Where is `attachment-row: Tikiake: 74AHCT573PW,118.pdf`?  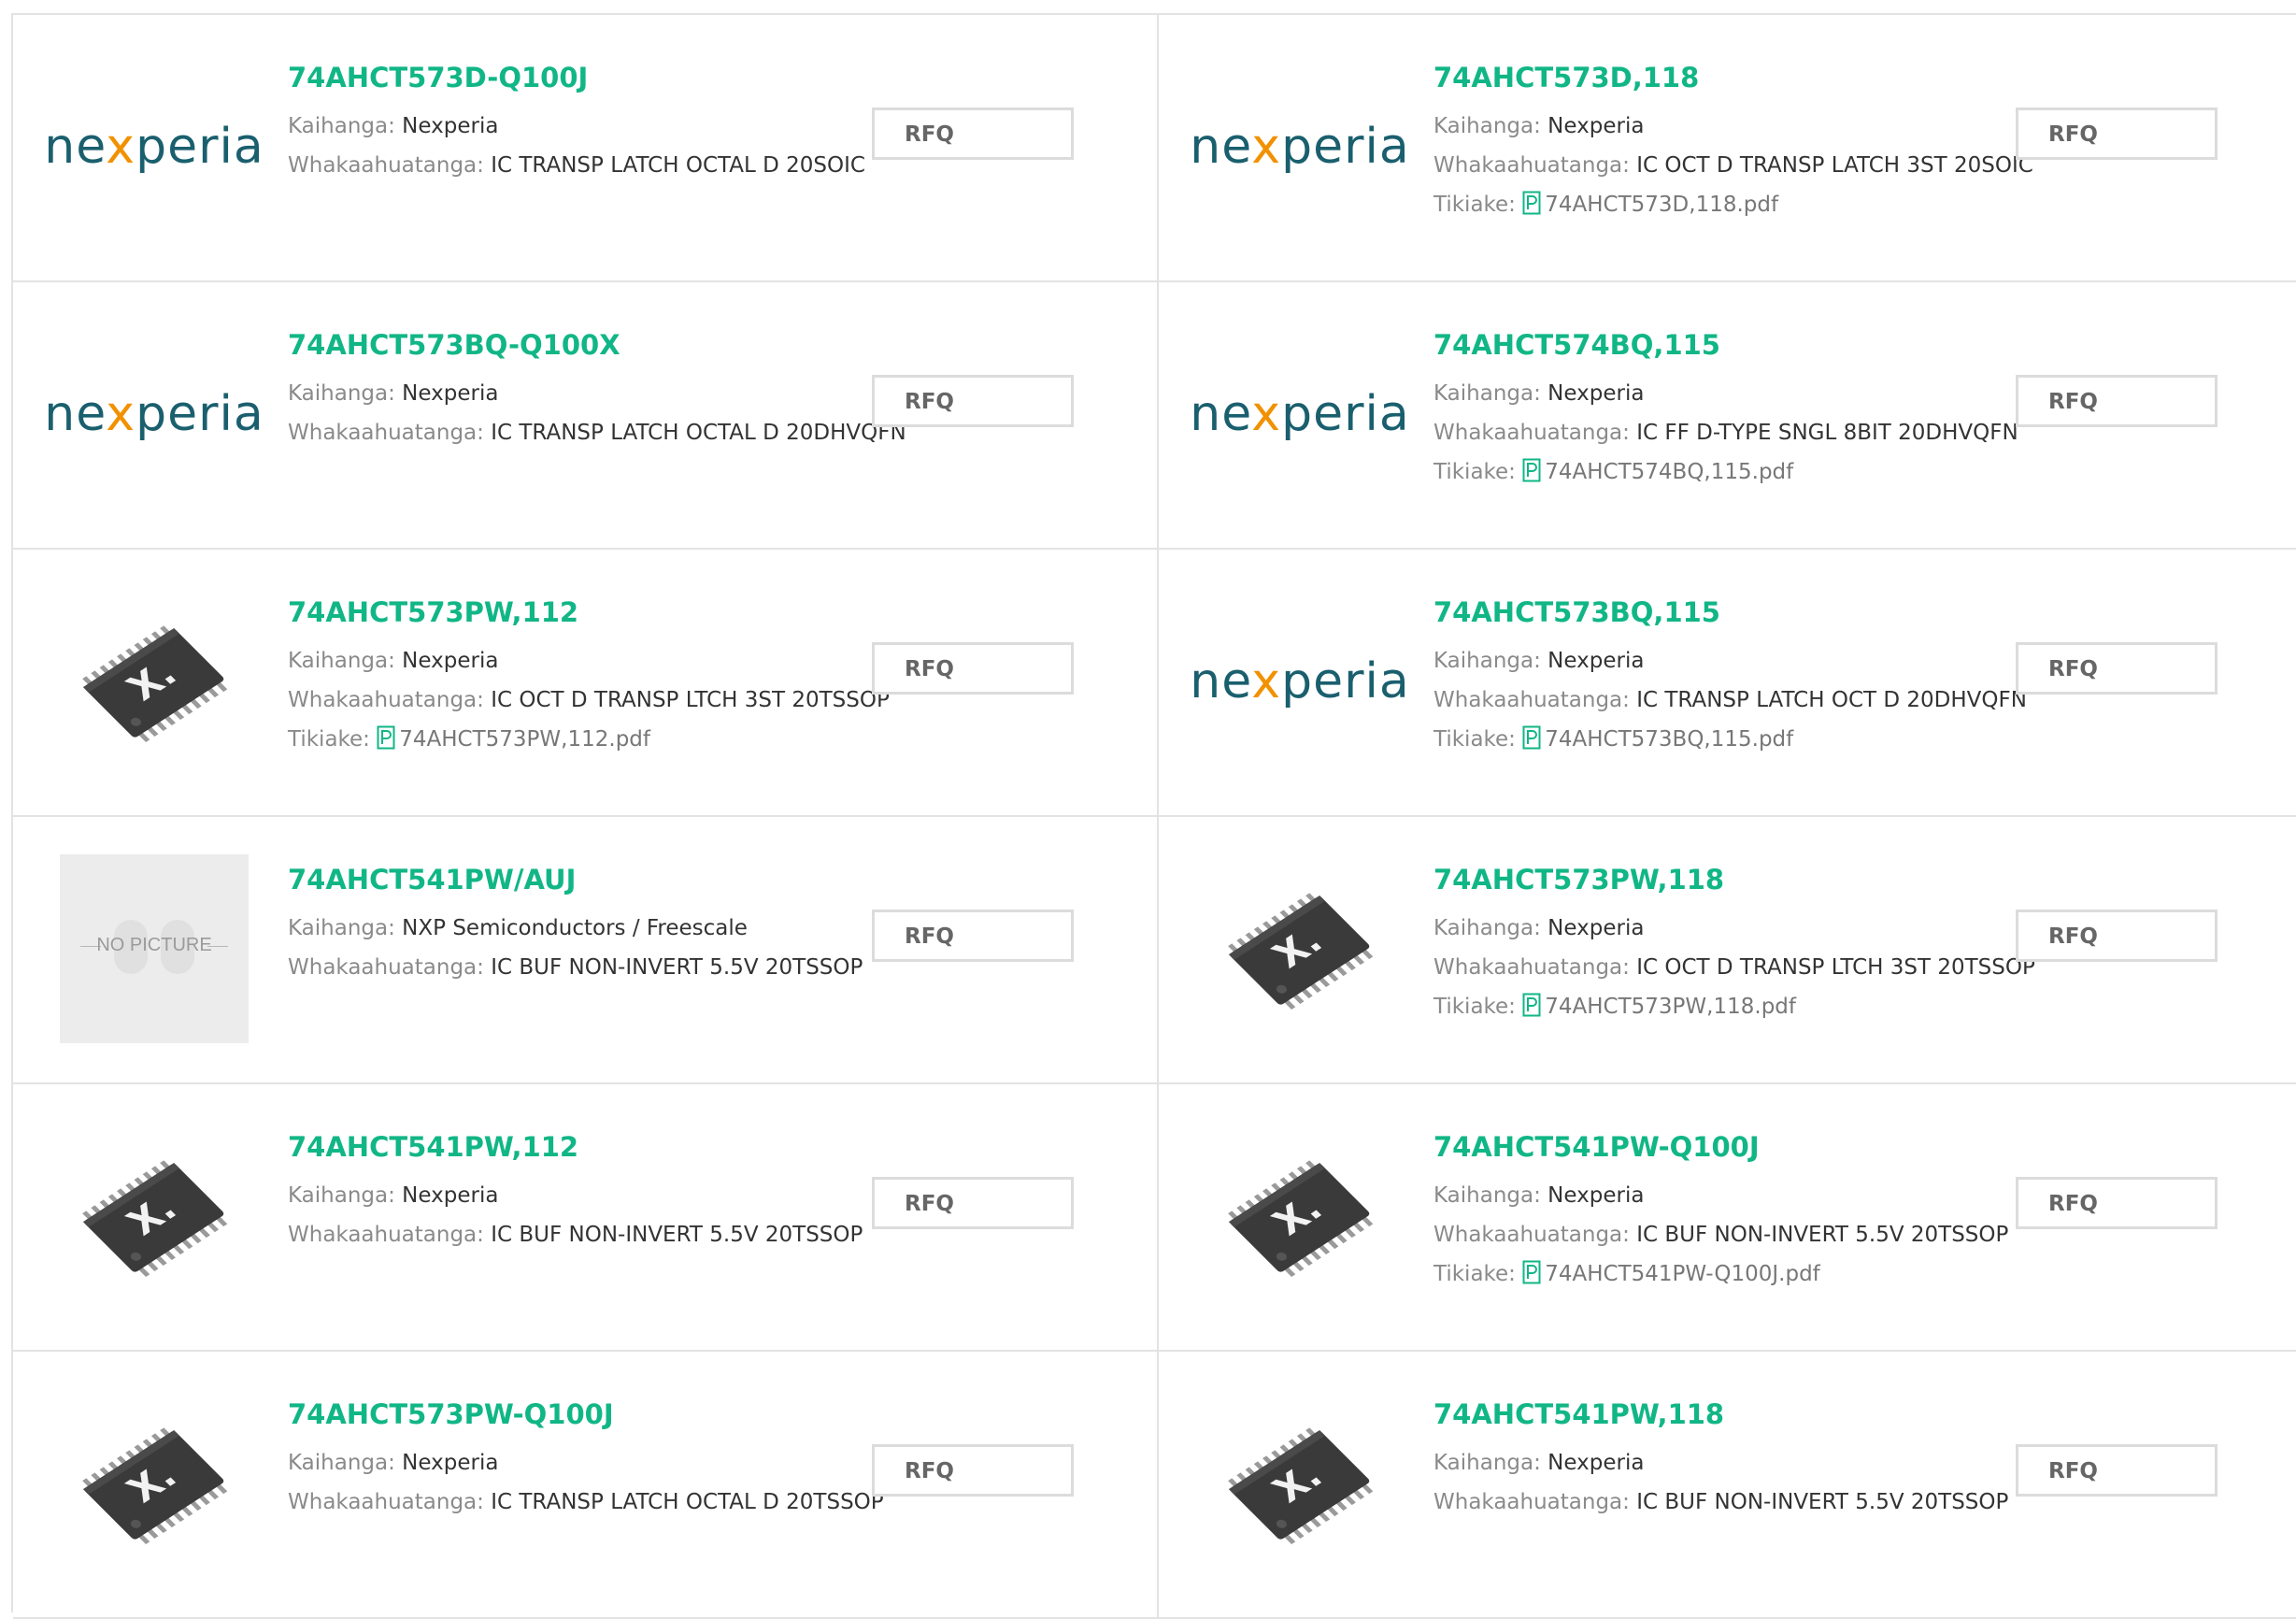
attachment-row: Tikiake: 74AHCT573PW,118.pdf is located at coordinates (1851, 1008).